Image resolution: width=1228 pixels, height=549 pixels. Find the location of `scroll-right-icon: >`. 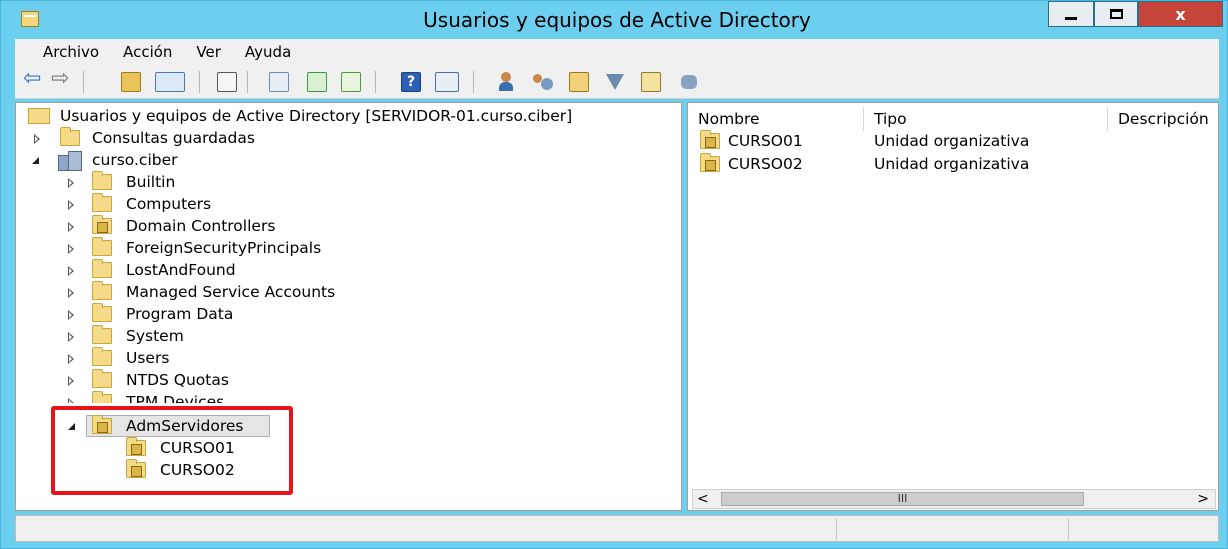

scroll-right-icon: > is located at coordinates (1203, 499).